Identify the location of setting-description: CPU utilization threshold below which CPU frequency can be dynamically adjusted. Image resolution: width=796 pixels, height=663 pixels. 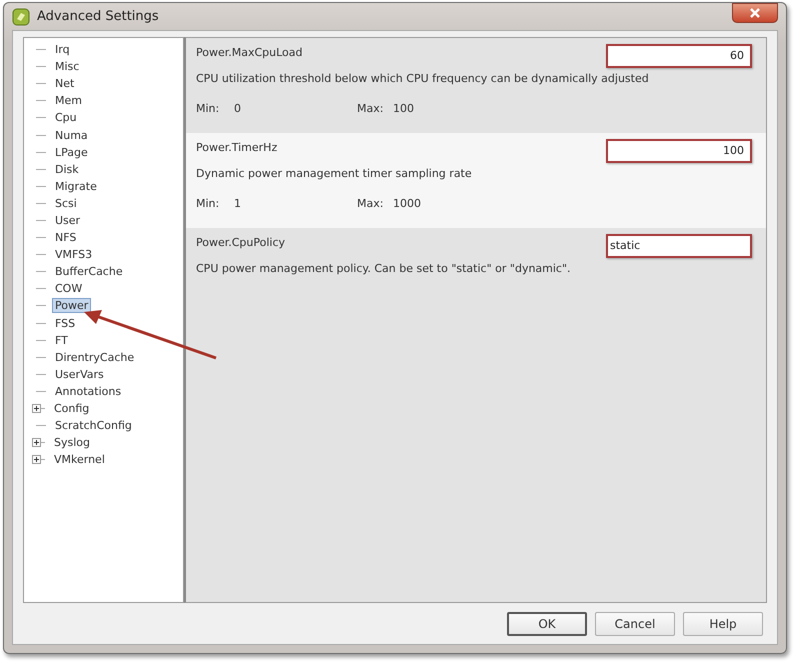
(423, 78).